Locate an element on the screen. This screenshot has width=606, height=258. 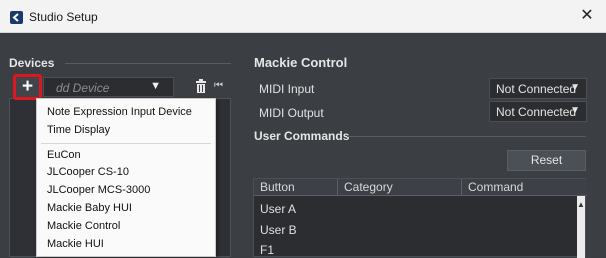
menu-item: JLCooper MCS-3000 is located at coordinates (98, 190).